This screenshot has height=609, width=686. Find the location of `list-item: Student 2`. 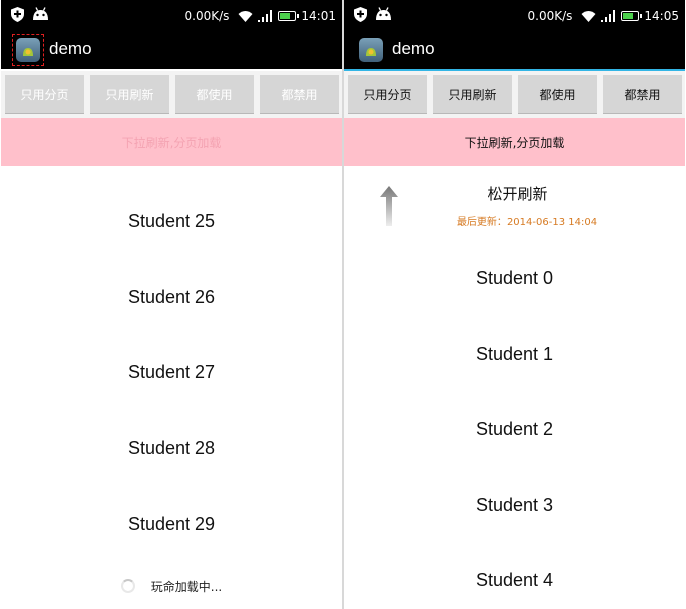

list-item: Student 2 is located at coordinates (514, 429).